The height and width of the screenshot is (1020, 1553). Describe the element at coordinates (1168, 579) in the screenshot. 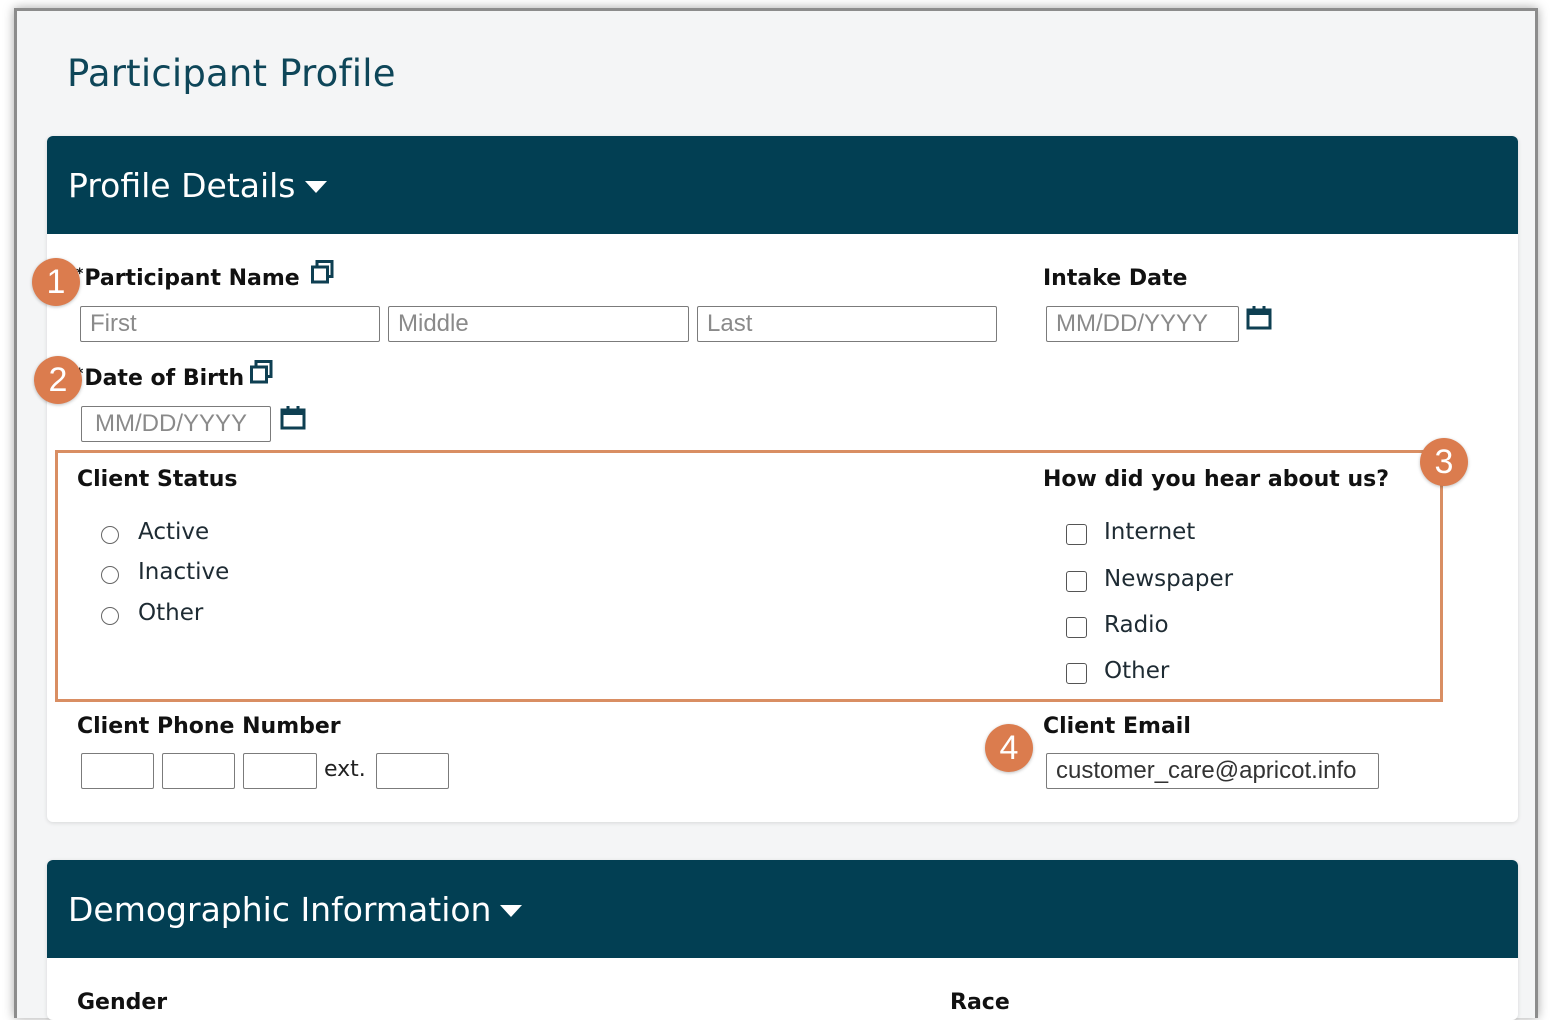

I see `checkbox-label-newspaper: Newspaper` at that location.